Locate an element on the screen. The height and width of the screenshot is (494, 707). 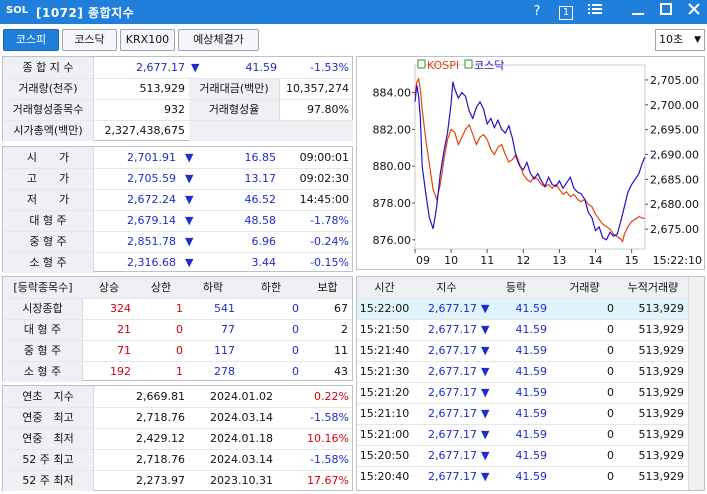
tab-krx100: KRX100 is located at coordinates (147, 40).